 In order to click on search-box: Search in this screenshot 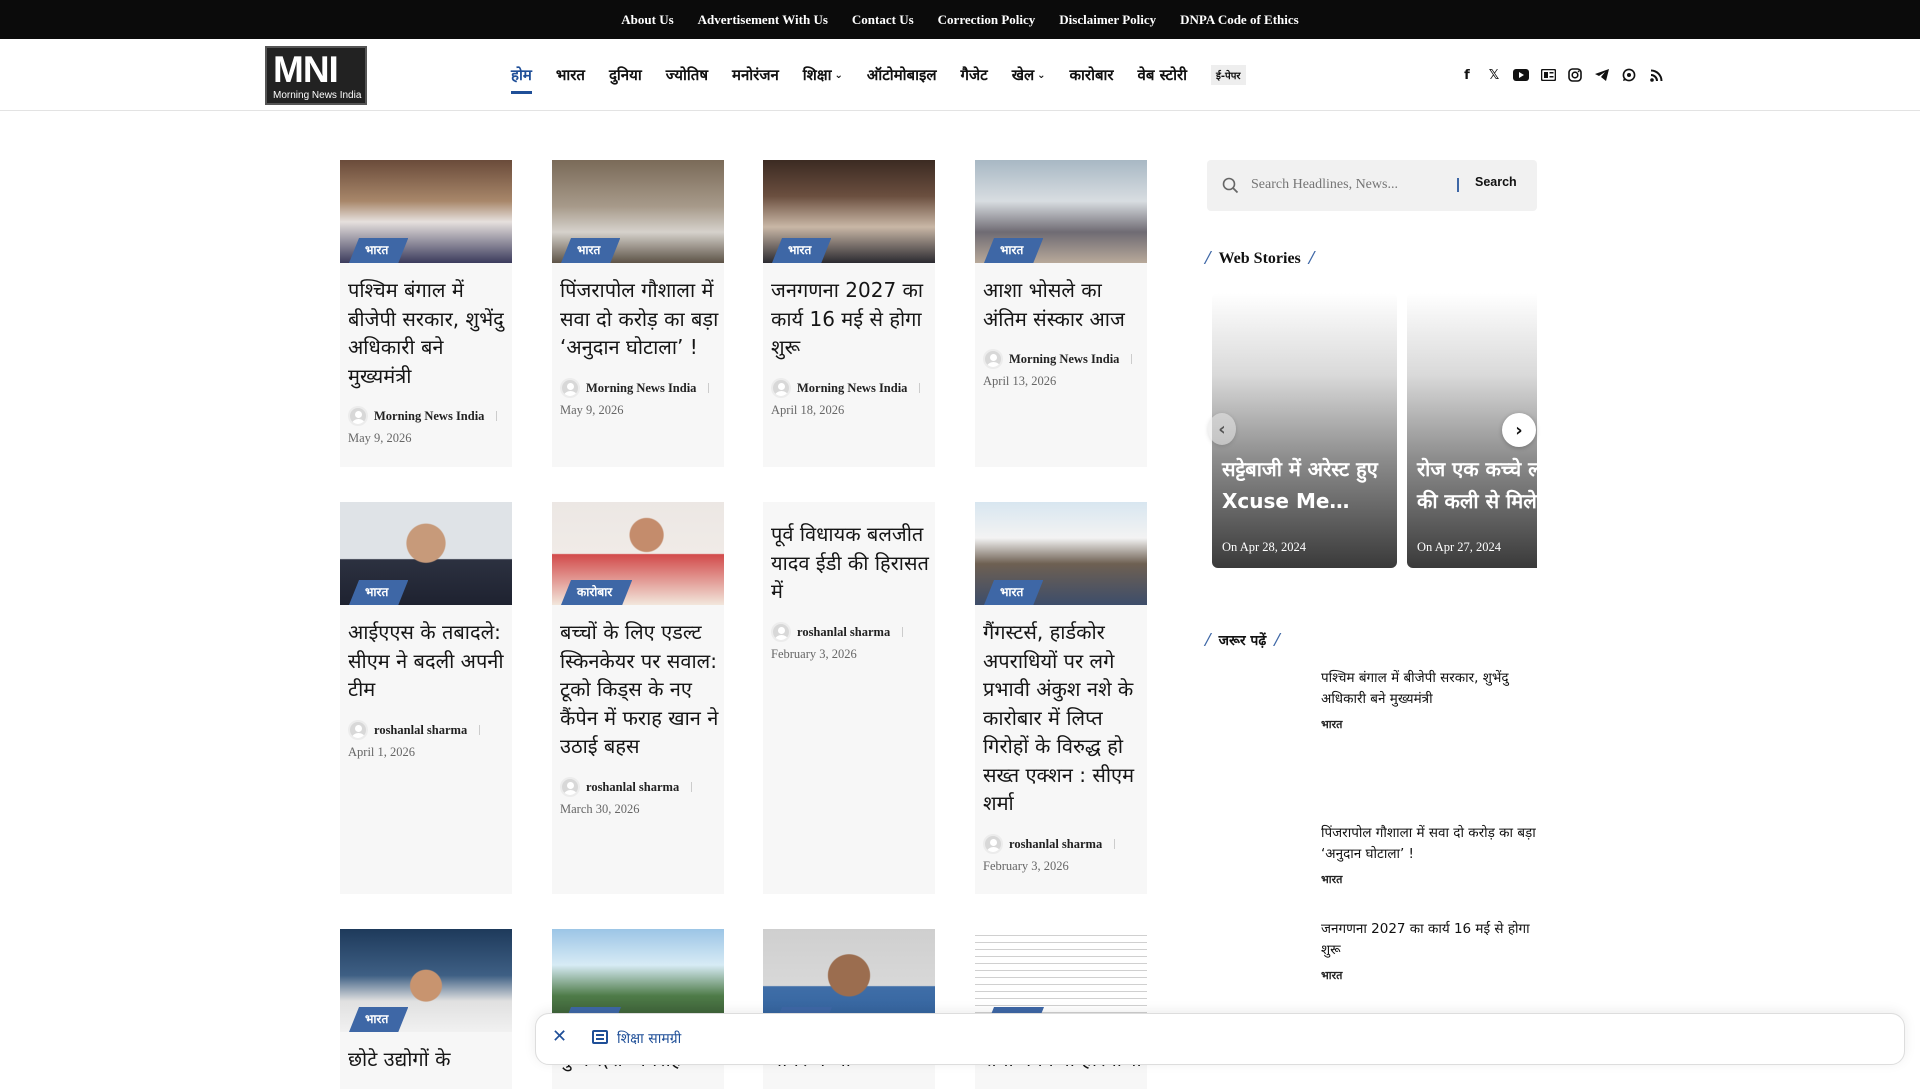, I will do `click(1372, 185)`.